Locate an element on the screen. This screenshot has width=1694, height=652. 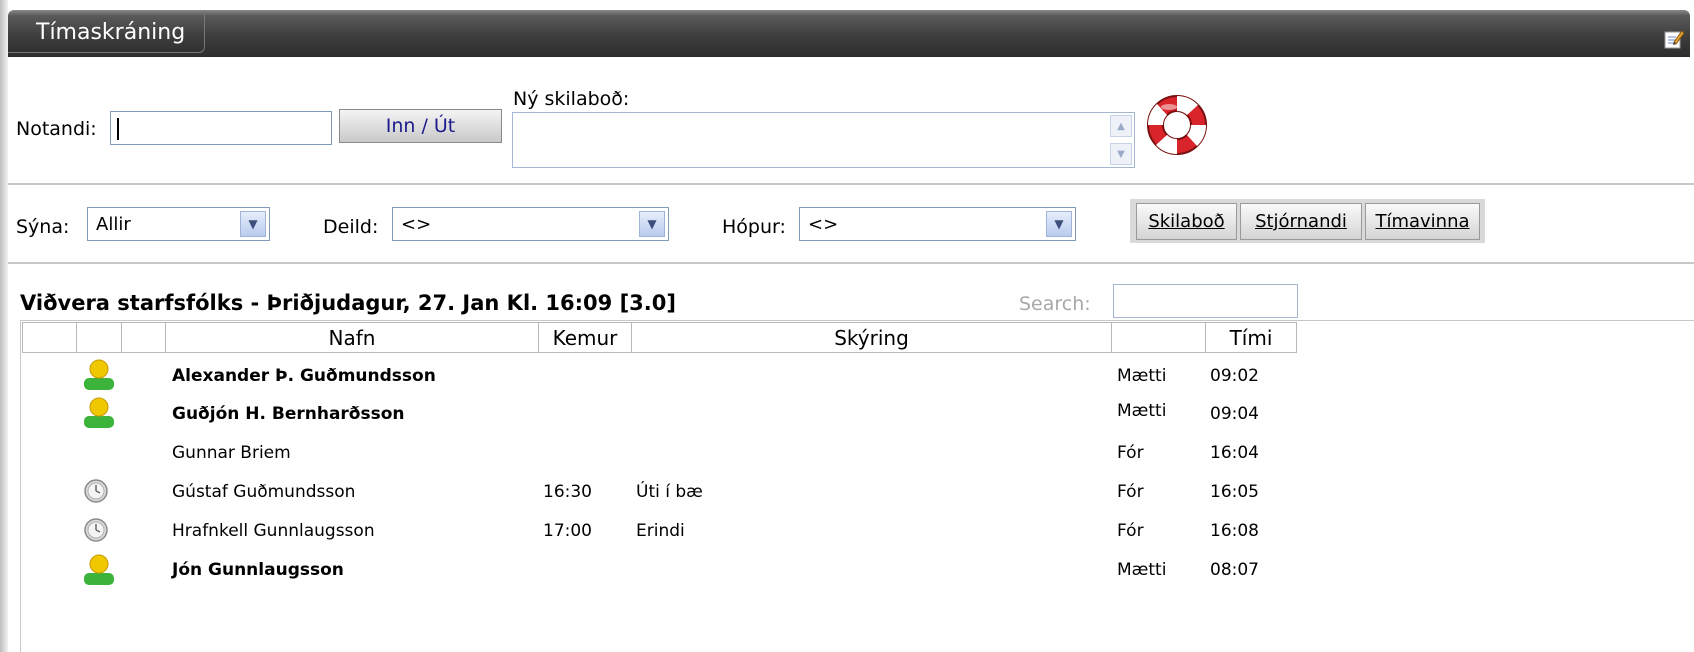
column-header-time: Tími is located at coordinates (1251, 337).